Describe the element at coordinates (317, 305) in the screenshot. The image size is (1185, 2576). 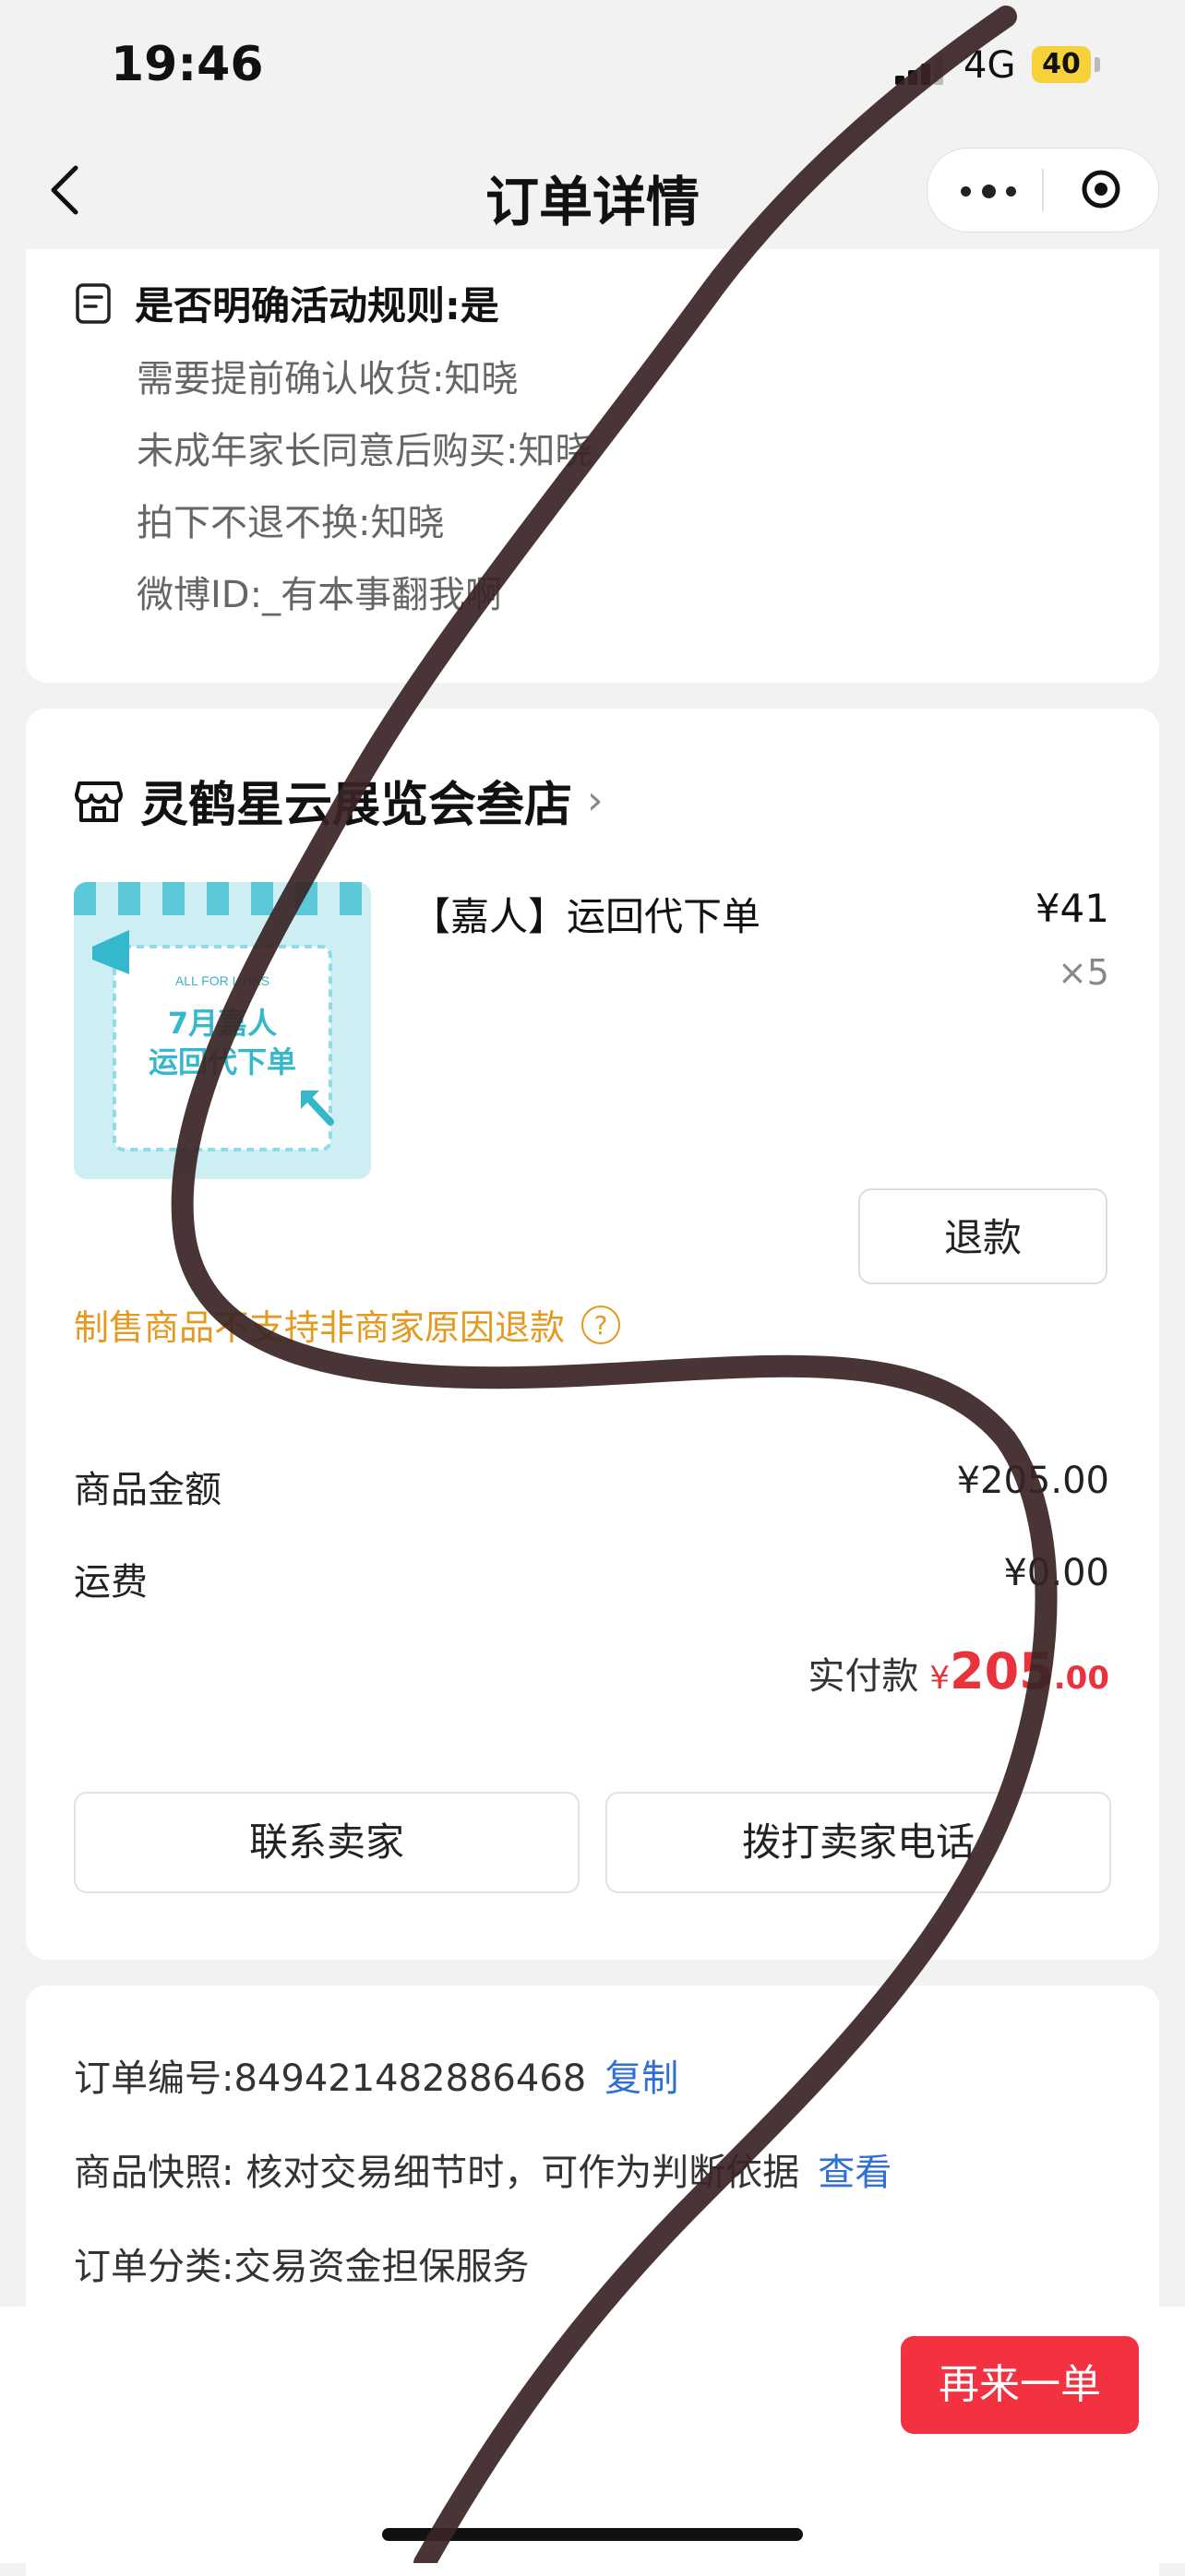
I see `rules-heading: 是否明确活动规则:是` at that location.